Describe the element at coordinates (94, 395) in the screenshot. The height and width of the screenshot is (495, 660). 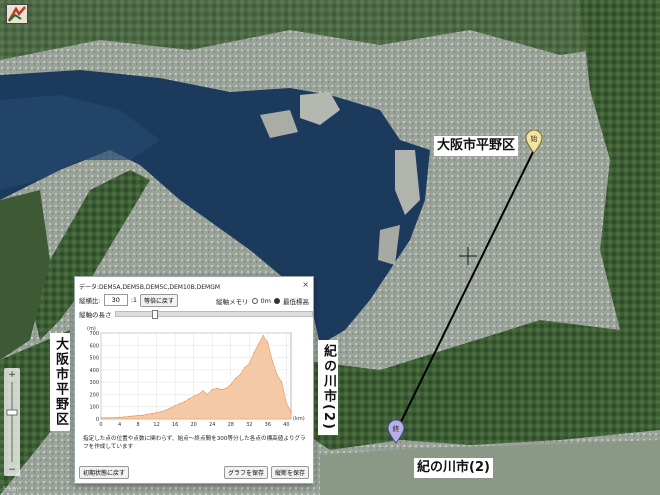
I see `y-tick-label: 200` at that location.